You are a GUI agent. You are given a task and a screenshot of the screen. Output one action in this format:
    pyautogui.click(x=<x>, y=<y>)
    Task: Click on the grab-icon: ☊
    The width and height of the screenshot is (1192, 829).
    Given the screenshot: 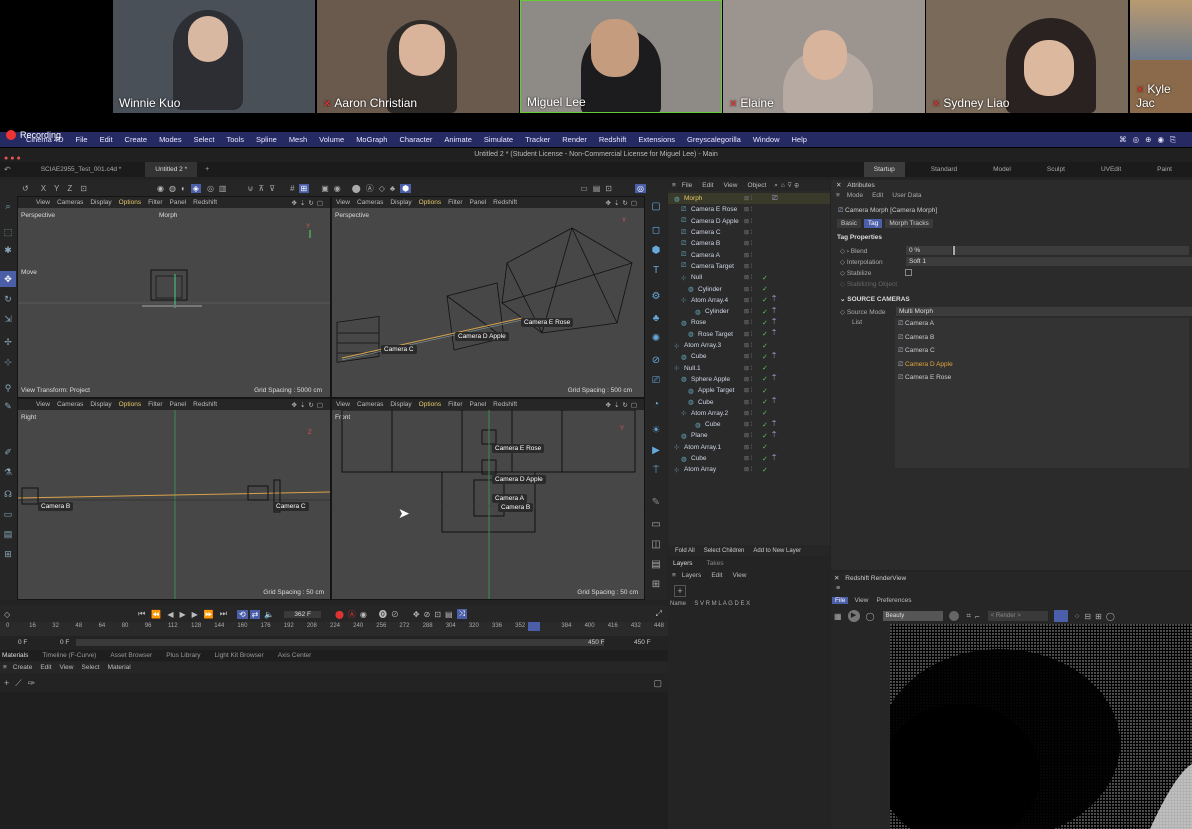 What is the action you would take?
    pyautogui.click(x=8, y=494)
    